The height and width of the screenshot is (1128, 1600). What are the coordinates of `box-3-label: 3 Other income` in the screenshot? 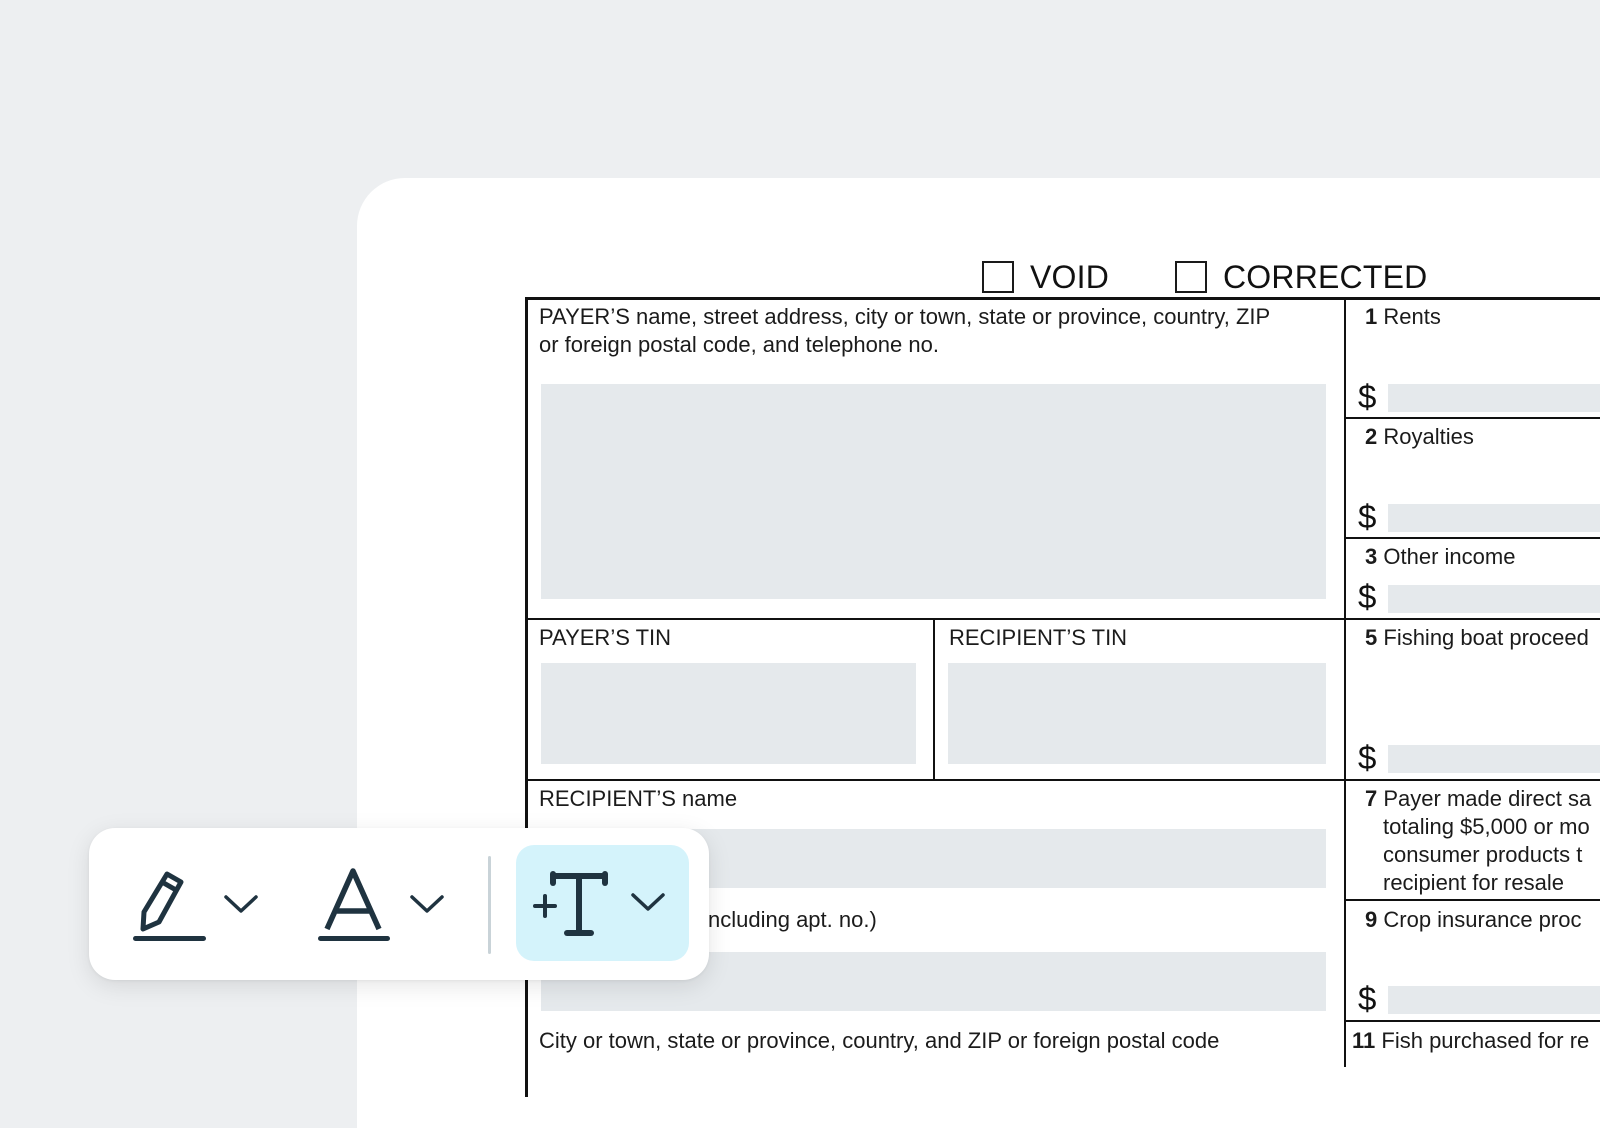 It's located at (1440, 556).